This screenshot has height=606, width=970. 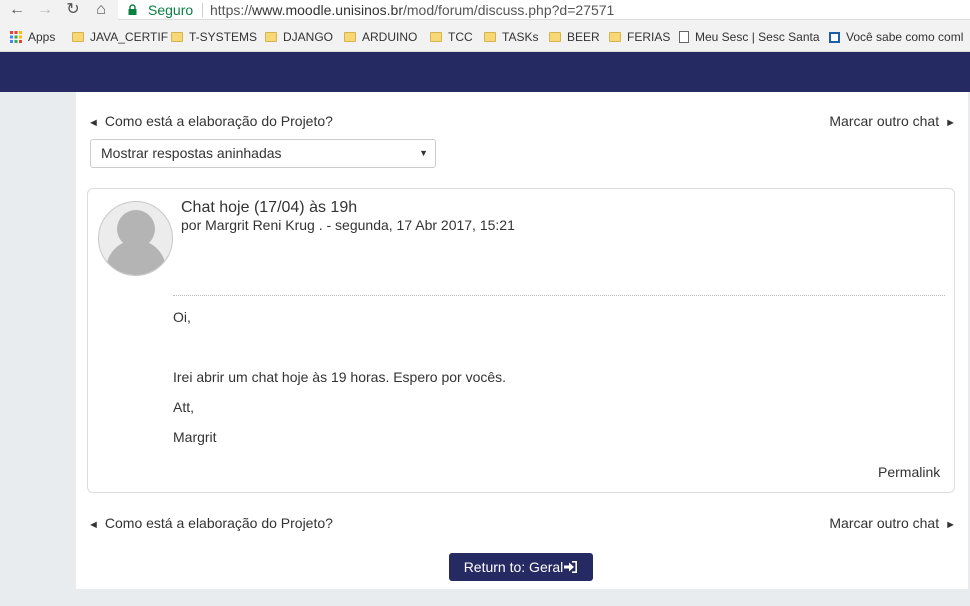 What do you see at coordinates (511, 37) in the screenshot?
I see `bookmark-tasks: TASKs` at bounding box center [511, 37].